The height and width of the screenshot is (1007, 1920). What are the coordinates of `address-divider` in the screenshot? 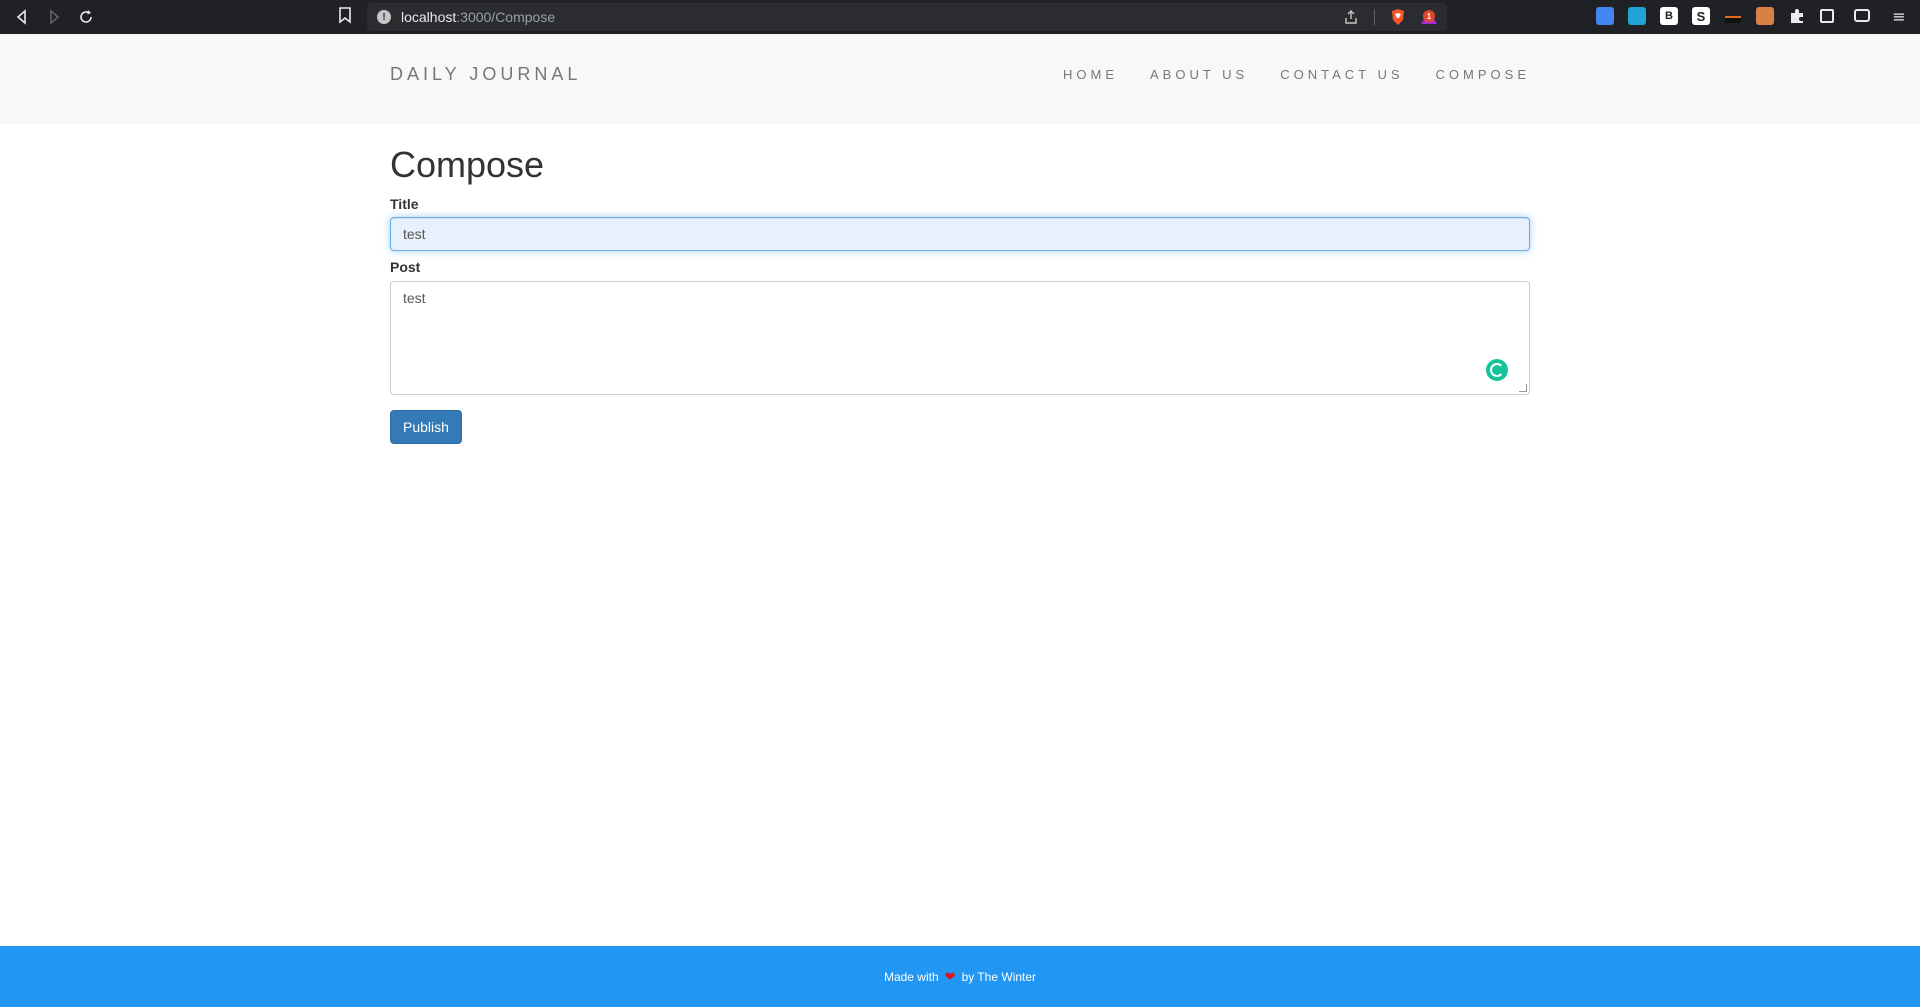 It's located at (1374, 17).